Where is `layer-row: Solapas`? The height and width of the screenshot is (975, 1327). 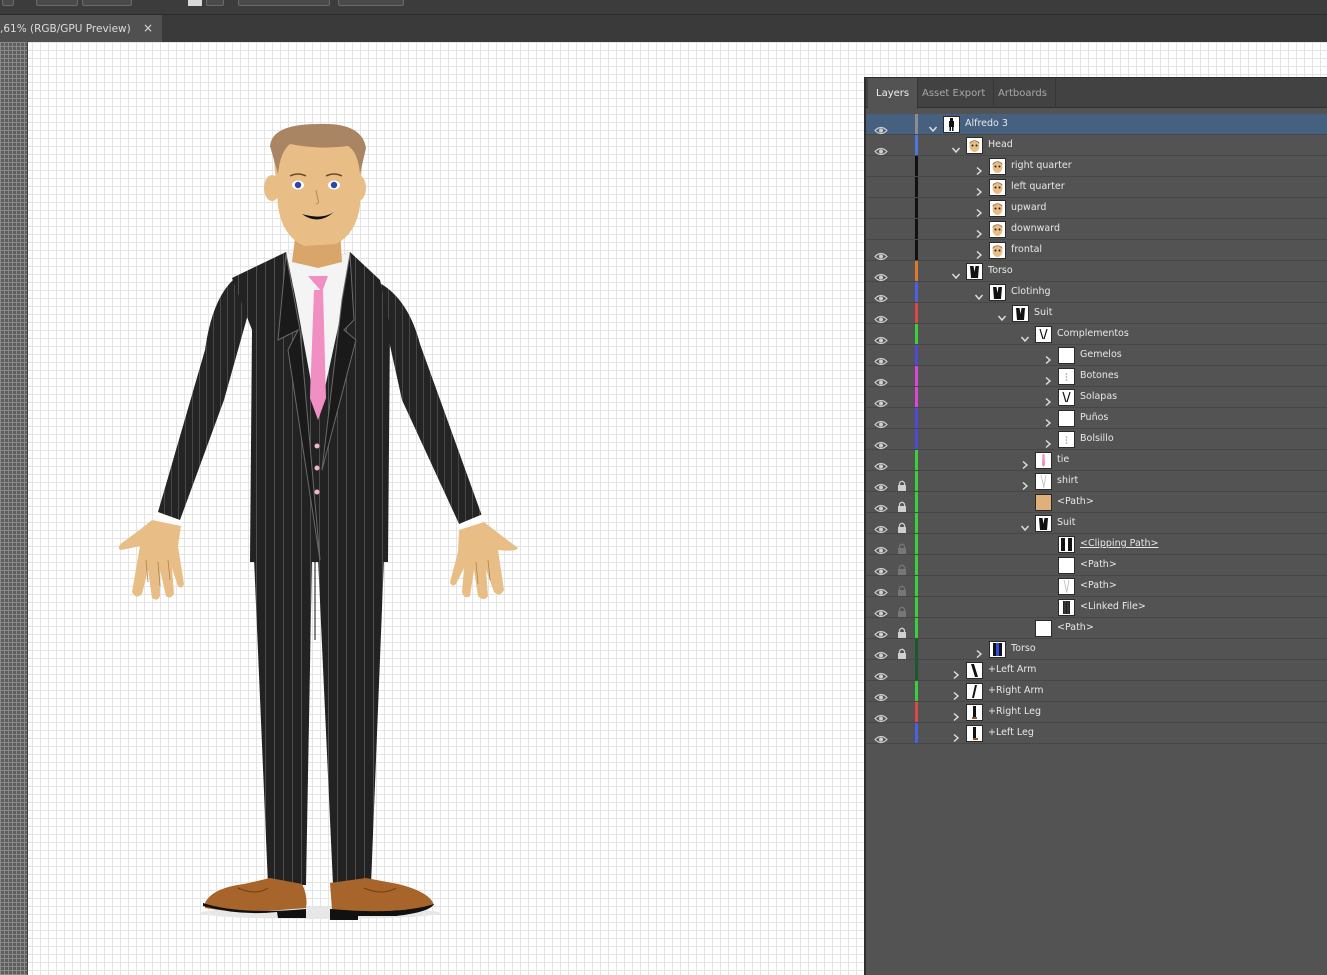 layer-row: Solapas is located at coordinates (1096, 397).